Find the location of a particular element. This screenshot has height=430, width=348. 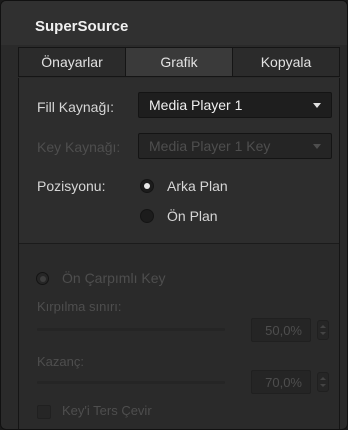

key-source-dropdown: Media Player 1 Key is located at coordinates (235, 146).